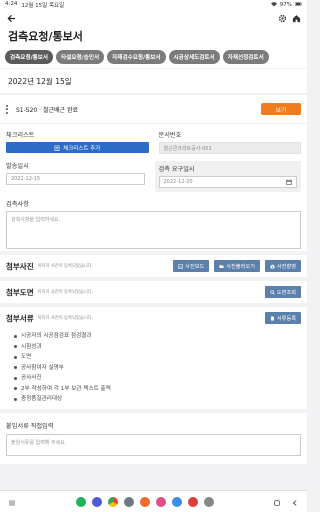 The height and width of the screenshot is (512, 320). Describe the element at coordinates (17, 166) in the screenshot. I see `sent-date-label: 발송일시` at that location.